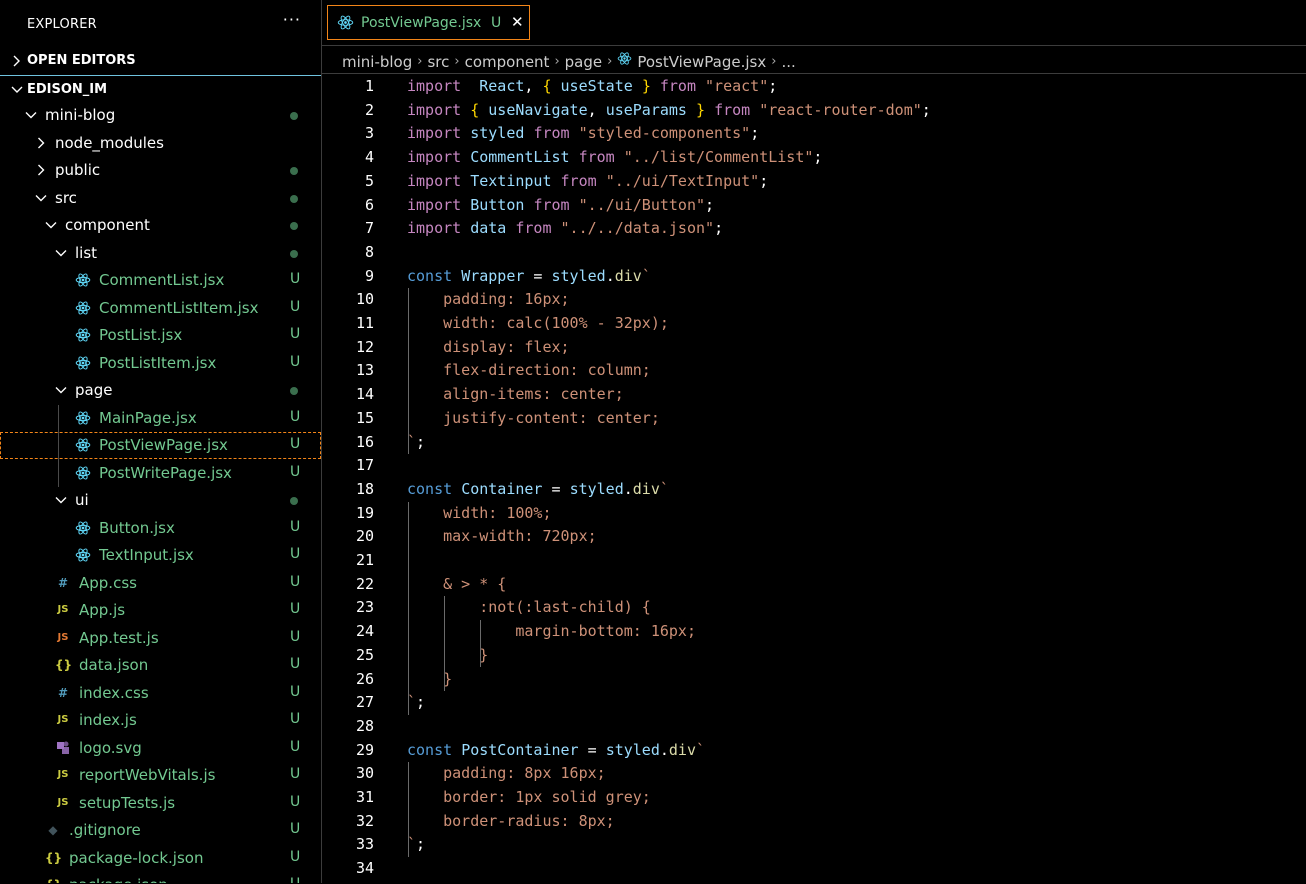  Describe the element at coordinates (610, 61) in the screenshot. I see `chevron-right-icon: ›` at that location.